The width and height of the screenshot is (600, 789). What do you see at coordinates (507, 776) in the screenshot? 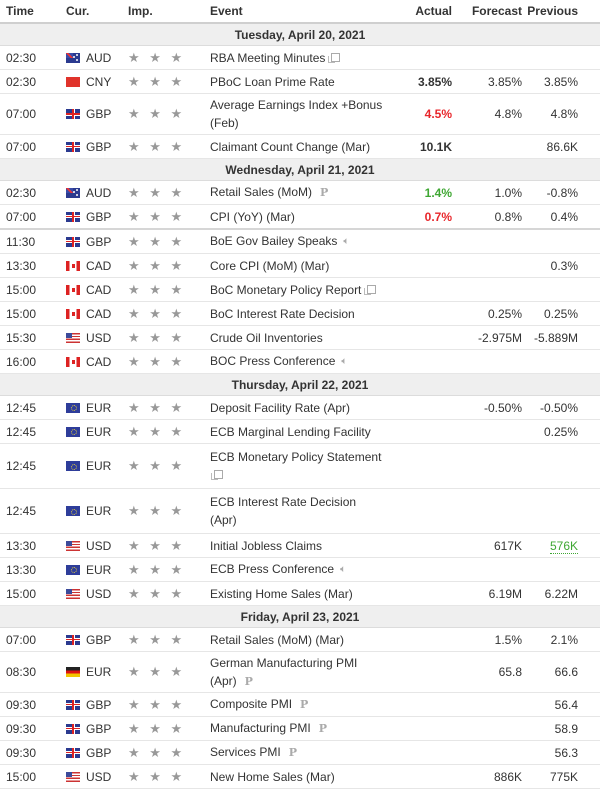
I see `forecast-value: 886K` at bounding box center [507, 776].